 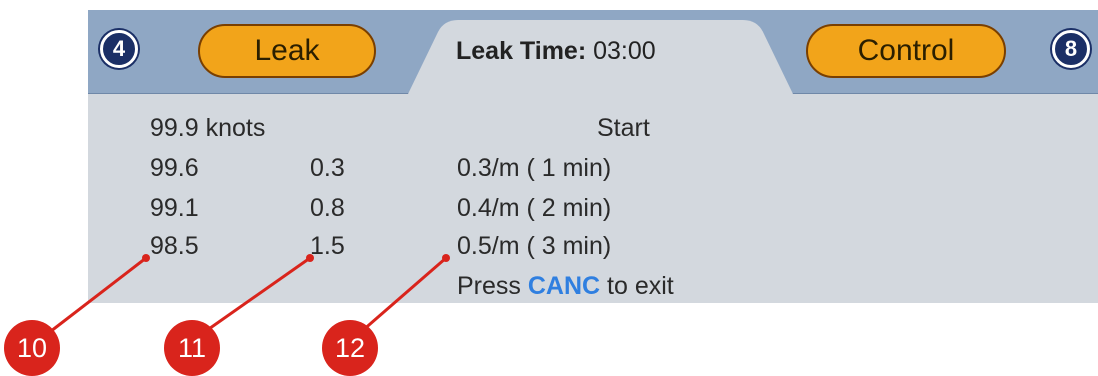 What do you see at coordinates (192, 348) in the screenshot?
I see `callout-11: 11` at bounding box center [192, 348].